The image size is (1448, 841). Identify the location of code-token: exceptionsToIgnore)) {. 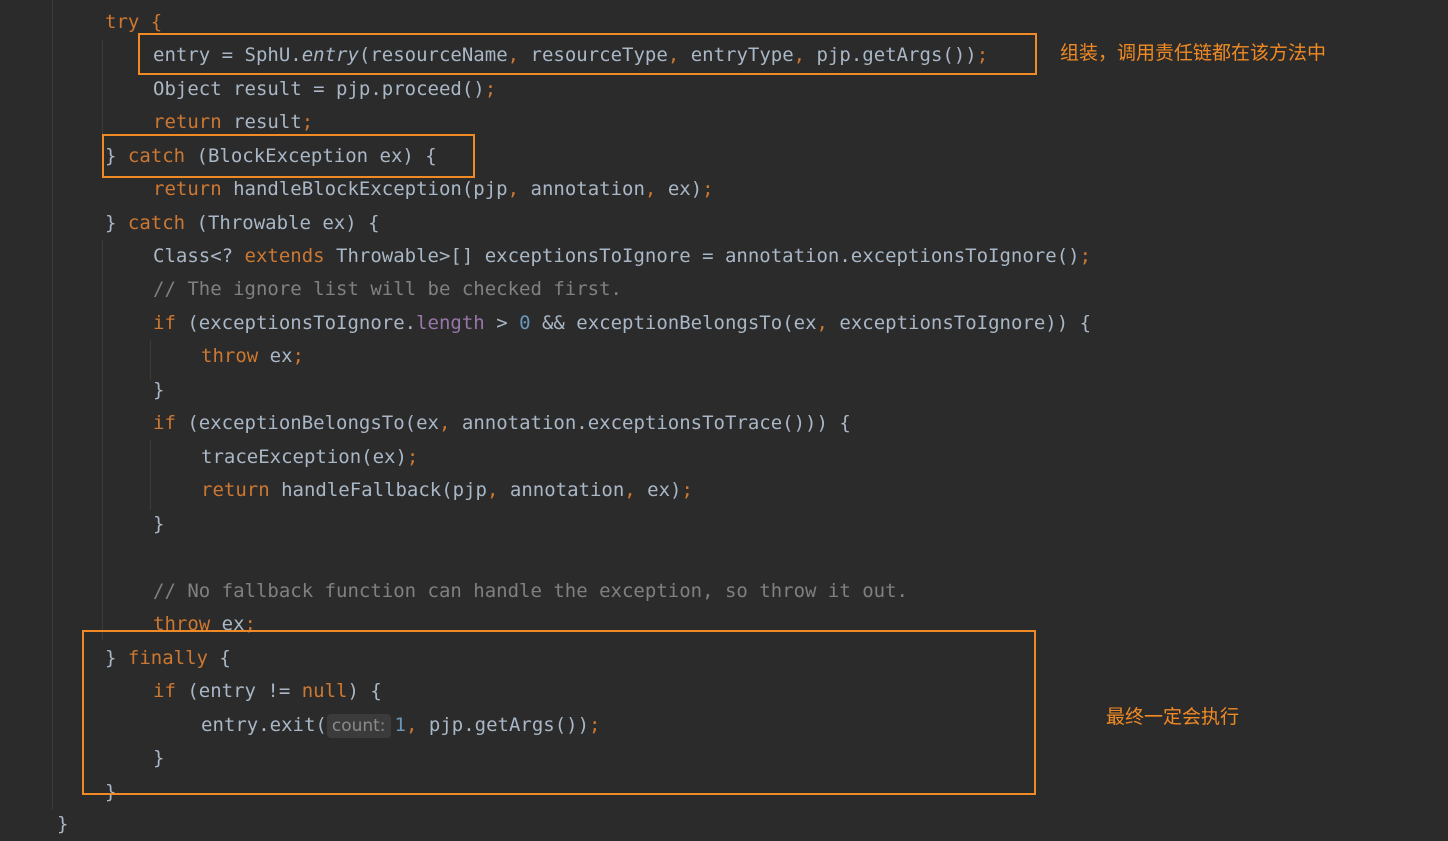
(959, 323).